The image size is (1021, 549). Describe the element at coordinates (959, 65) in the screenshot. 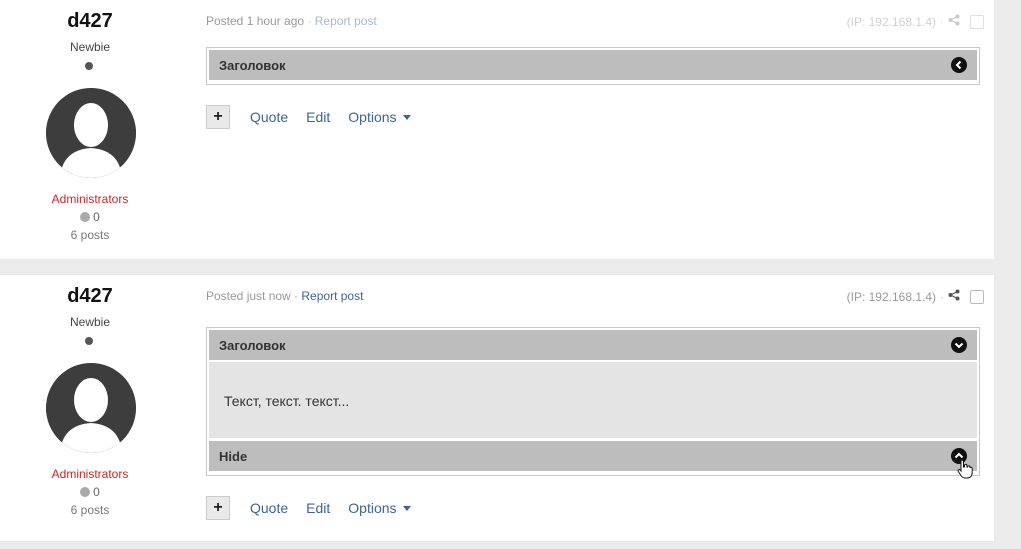

I see `chevron-left-icon` at that location.